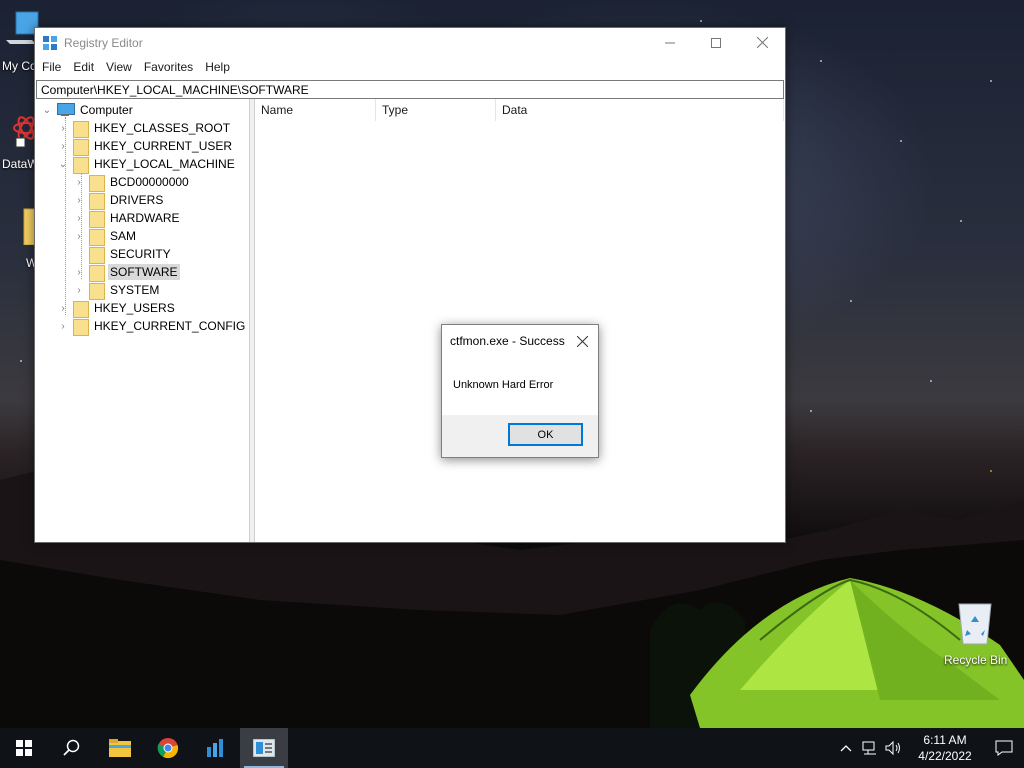  I want to click on tree-node-drivers: › DRIVERS, so click(119, 200).